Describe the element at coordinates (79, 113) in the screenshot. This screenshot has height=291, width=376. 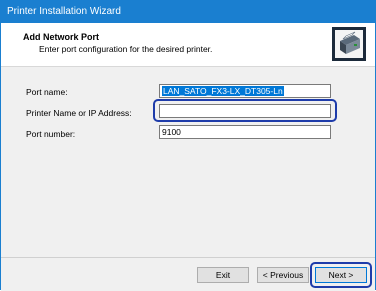
I see `address-label: Printer Name or IP Address:` at that location.